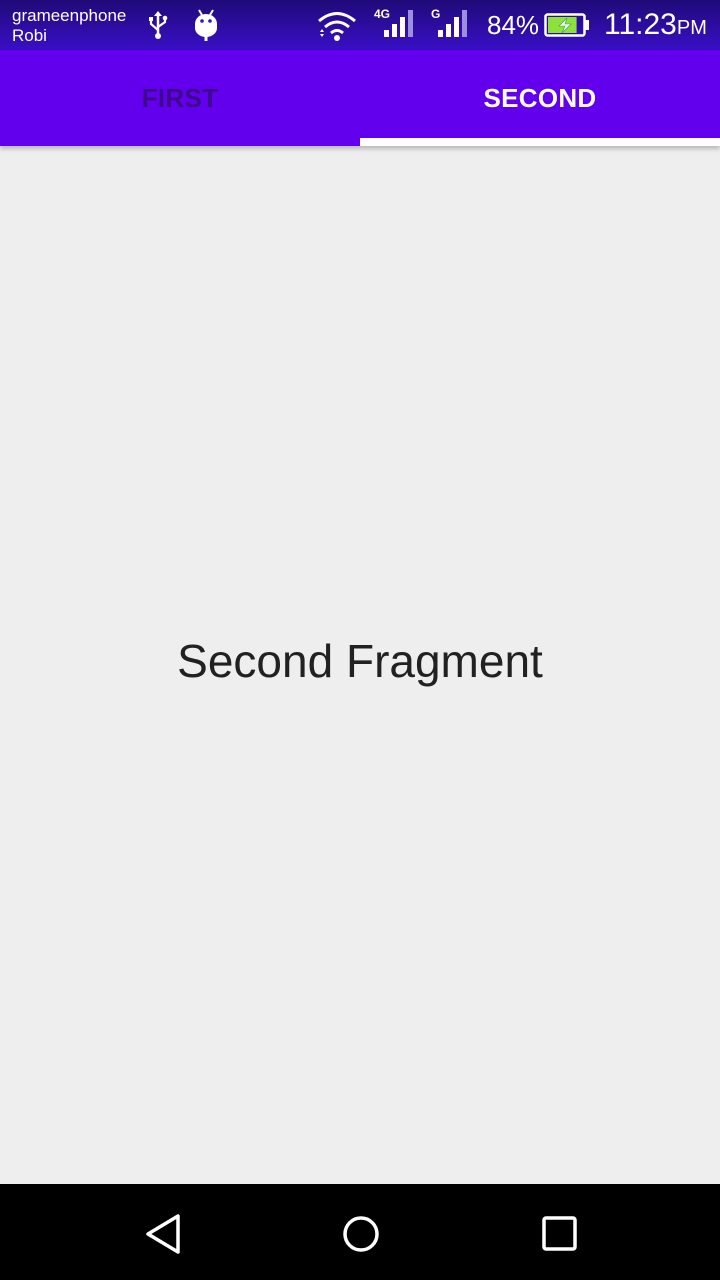 The width and height of the screenshot is (720, 1280). Describe the element at coordinates (164, 1234) in the screenshot. I see `back-icon` at that location.